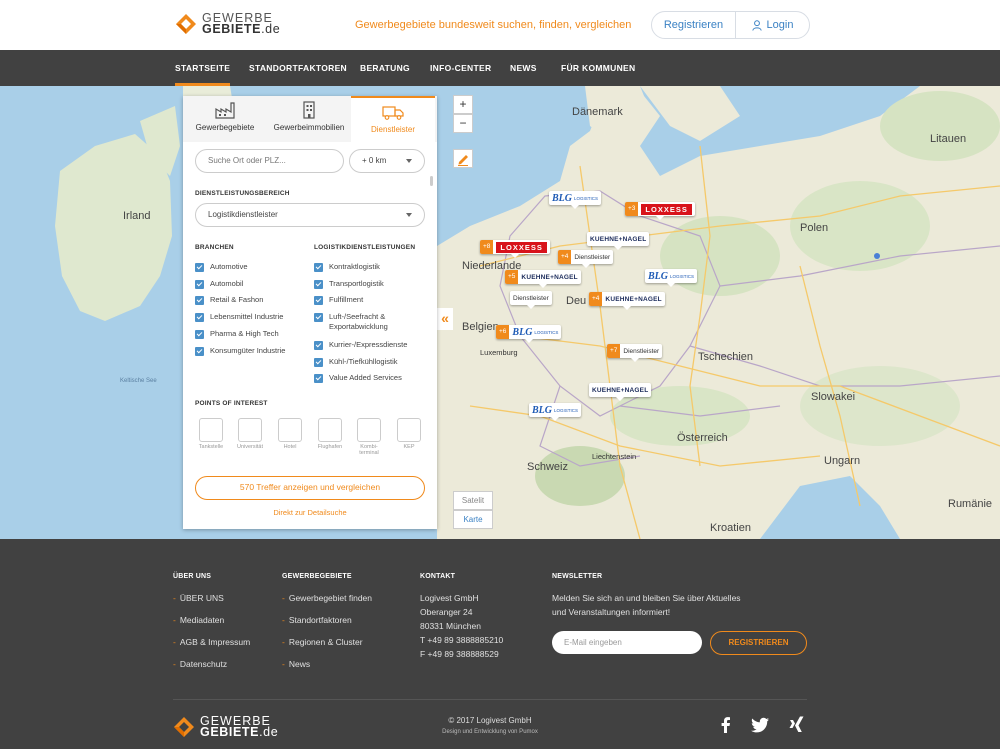 The width and height of the screenshot is (1000, 749). Describe the element at coordinates (269, 732) in the screenshot. I see `logo-tld: .de` at that location.